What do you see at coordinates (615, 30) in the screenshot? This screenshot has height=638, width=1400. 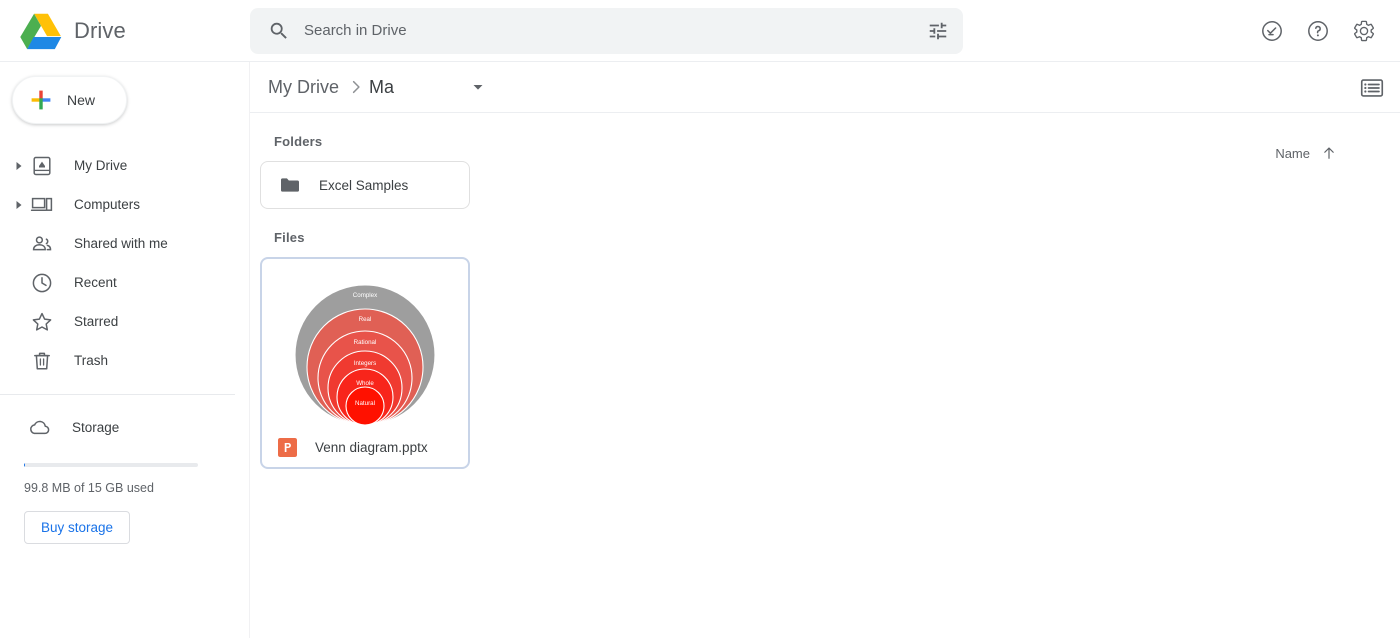 I see `search-input` at bounding box center [615, 30].